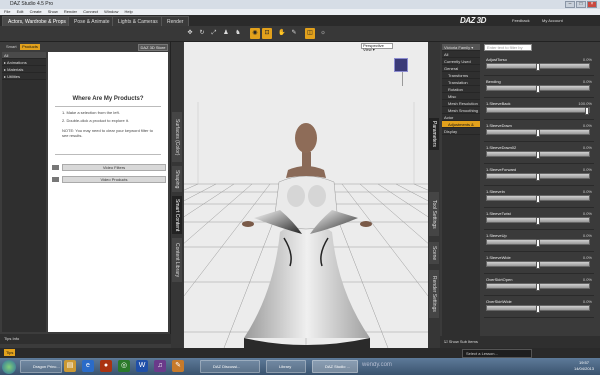 This screenshot has height=375, width=600. I want to click on filter-input: Enter text to filter by, so click(508, 47).